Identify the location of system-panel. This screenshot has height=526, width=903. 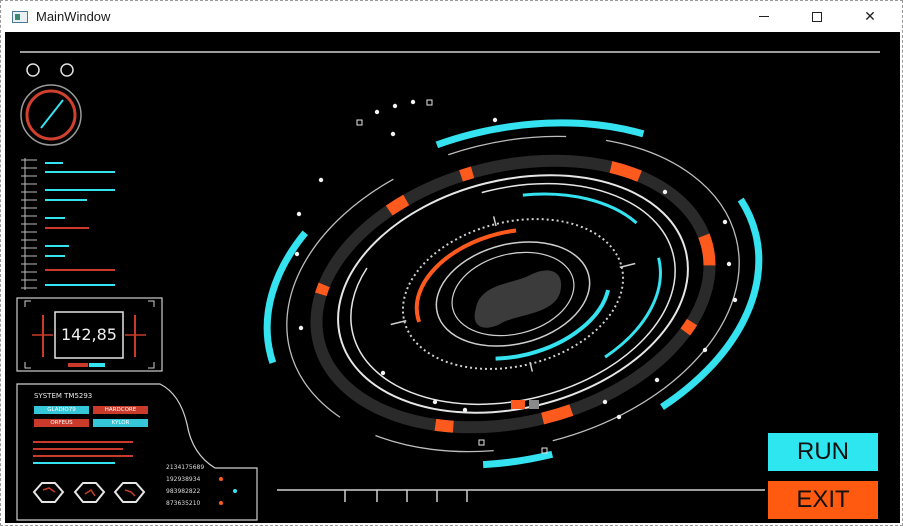
(137, 452).